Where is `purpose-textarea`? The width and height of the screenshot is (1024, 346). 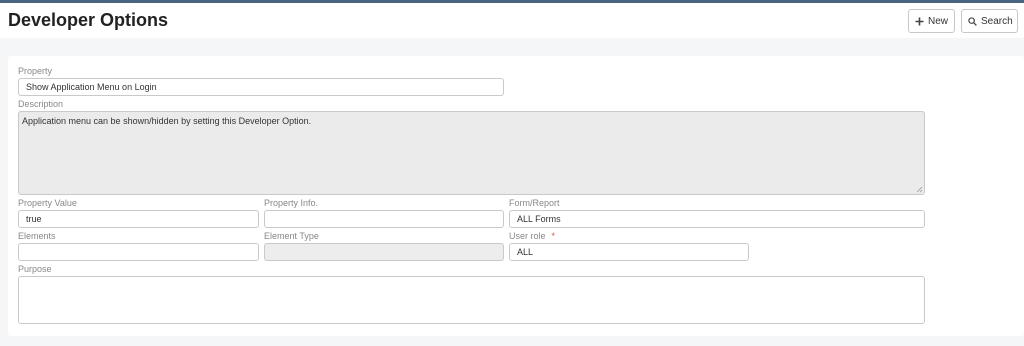 purpose-textarea is located at coordinates (471, 300).